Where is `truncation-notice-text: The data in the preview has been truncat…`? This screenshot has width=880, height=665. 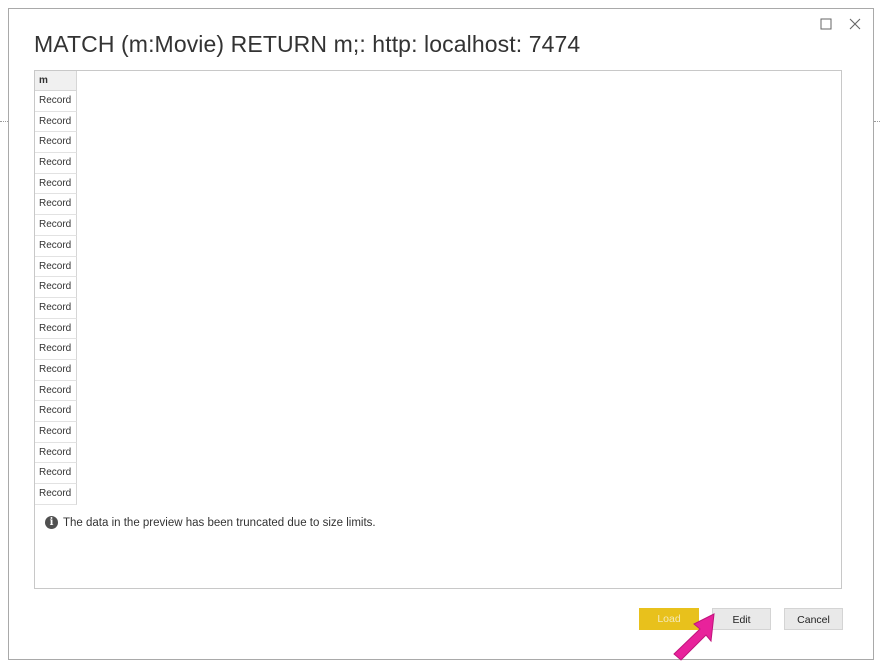
truncation-notice-text: The data in the preview has been truncat… is located at coordinates (219, 522).